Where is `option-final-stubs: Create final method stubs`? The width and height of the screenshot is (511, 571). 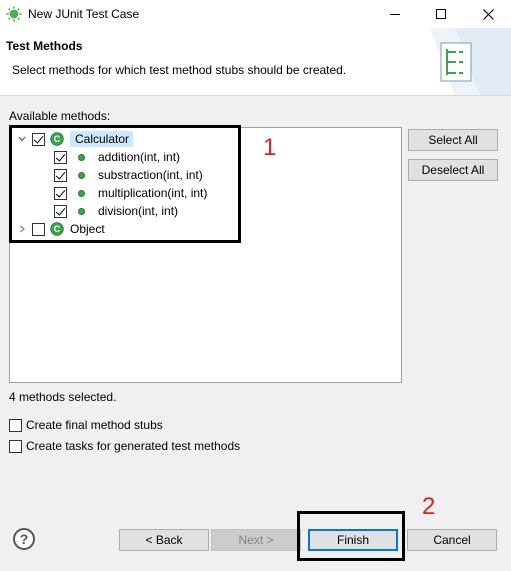
option-final-stubs: Create final method stubs is located at coordinates (86, 425).